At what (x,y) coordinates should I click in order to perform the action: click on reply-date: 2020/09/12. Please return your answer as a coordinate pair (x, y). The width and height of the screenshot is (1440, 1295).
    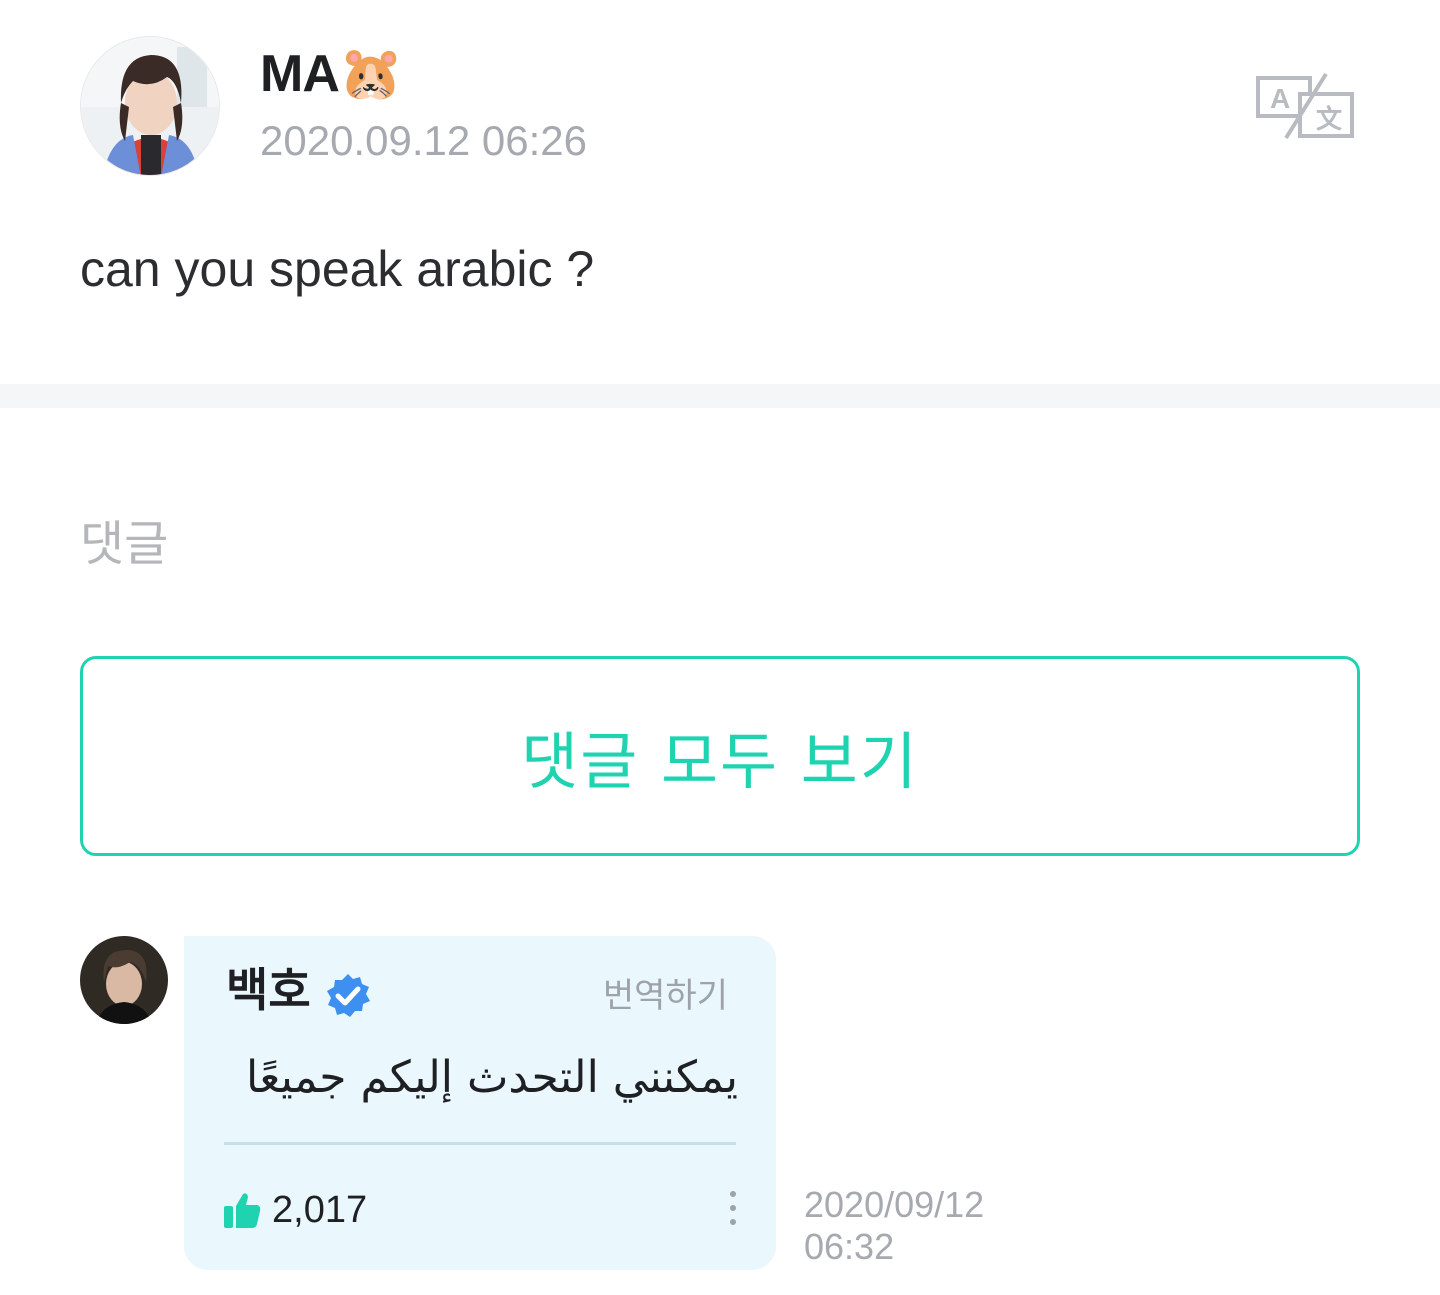
    Looking at the image, I should click on (894, 1204).